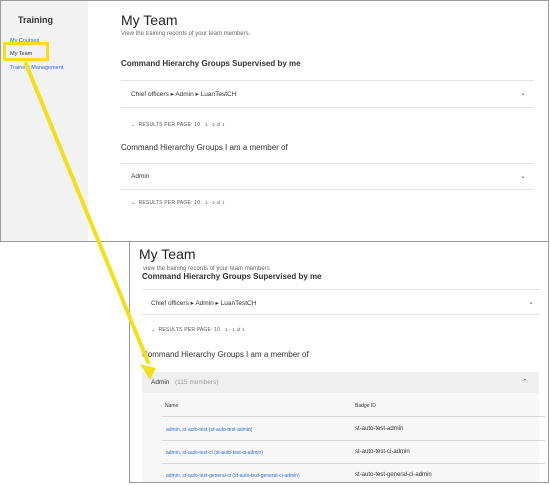  I want to click on table-row-badge: st-auto-test-general-ci-admin, so click(393, 475).